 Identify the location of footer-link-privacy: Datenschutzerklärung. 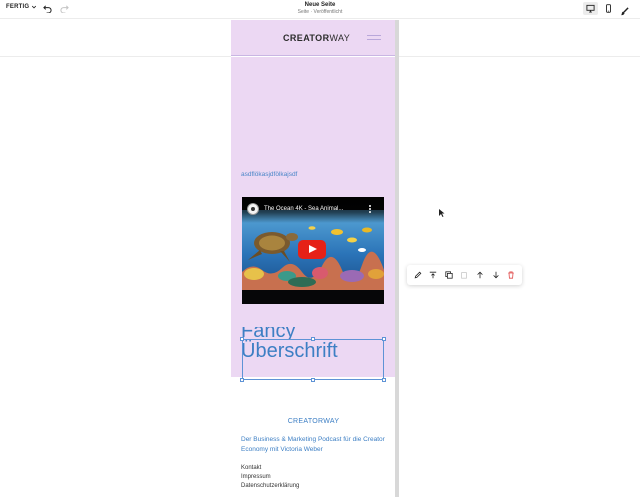
(270, 486).